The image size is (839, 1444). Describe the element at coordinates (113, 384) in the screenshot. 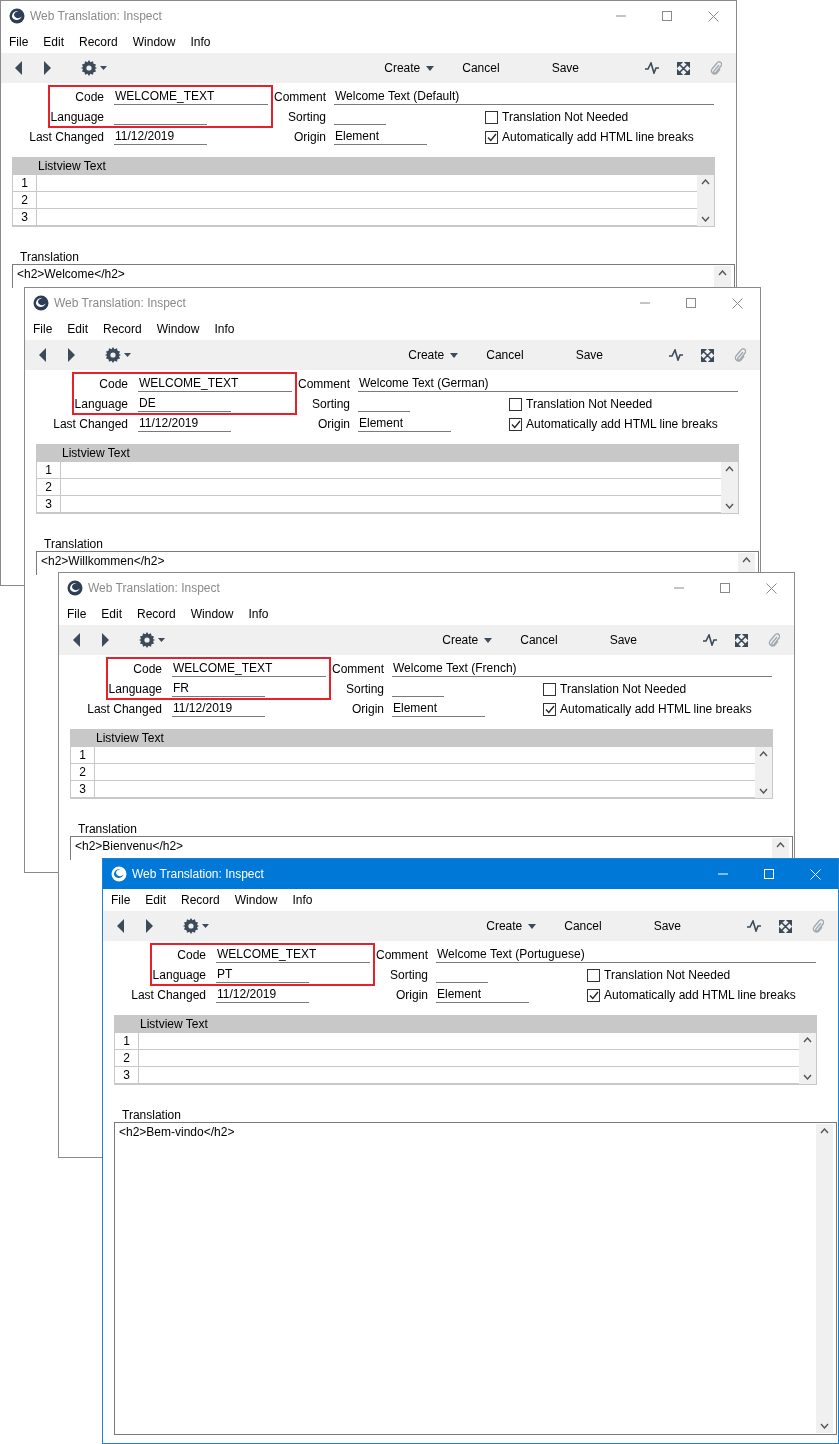

I see `field-label: Code` at that location.